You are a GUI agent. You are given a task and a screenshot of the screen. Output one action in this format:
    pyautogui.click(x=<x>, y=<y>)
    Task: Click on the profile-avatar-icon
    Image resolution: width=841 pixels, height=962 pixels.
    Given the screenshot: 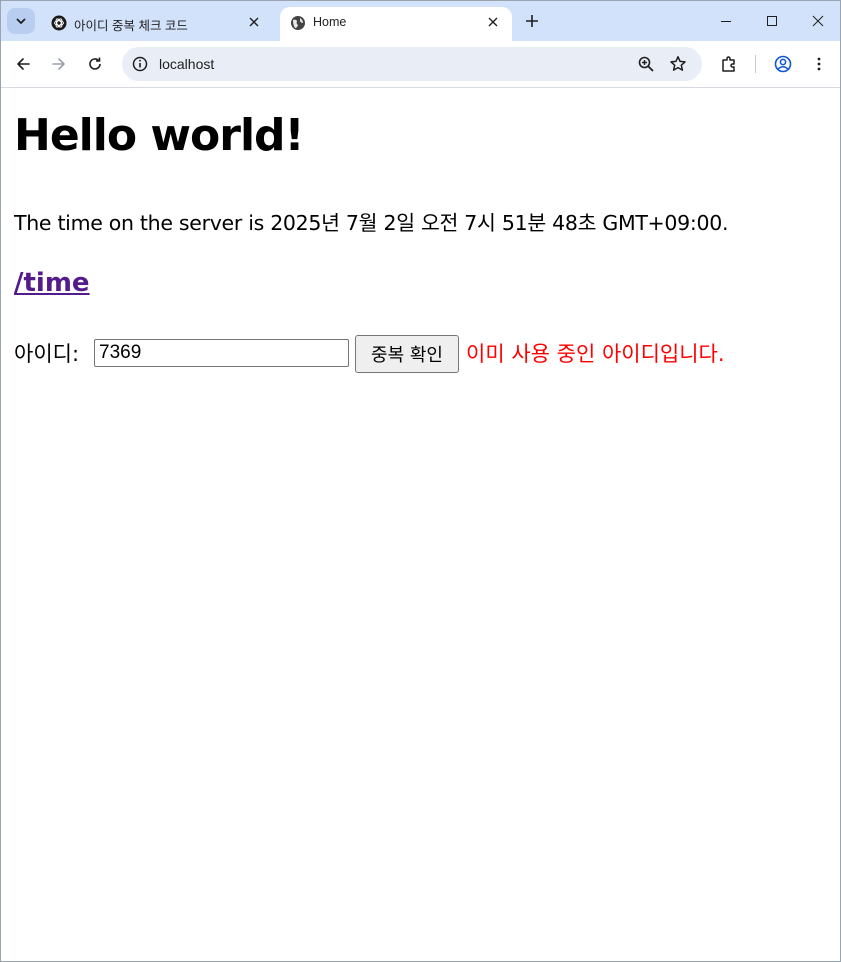 What is the action you would take?
    pyautogui.click(x=783, y=64)
    